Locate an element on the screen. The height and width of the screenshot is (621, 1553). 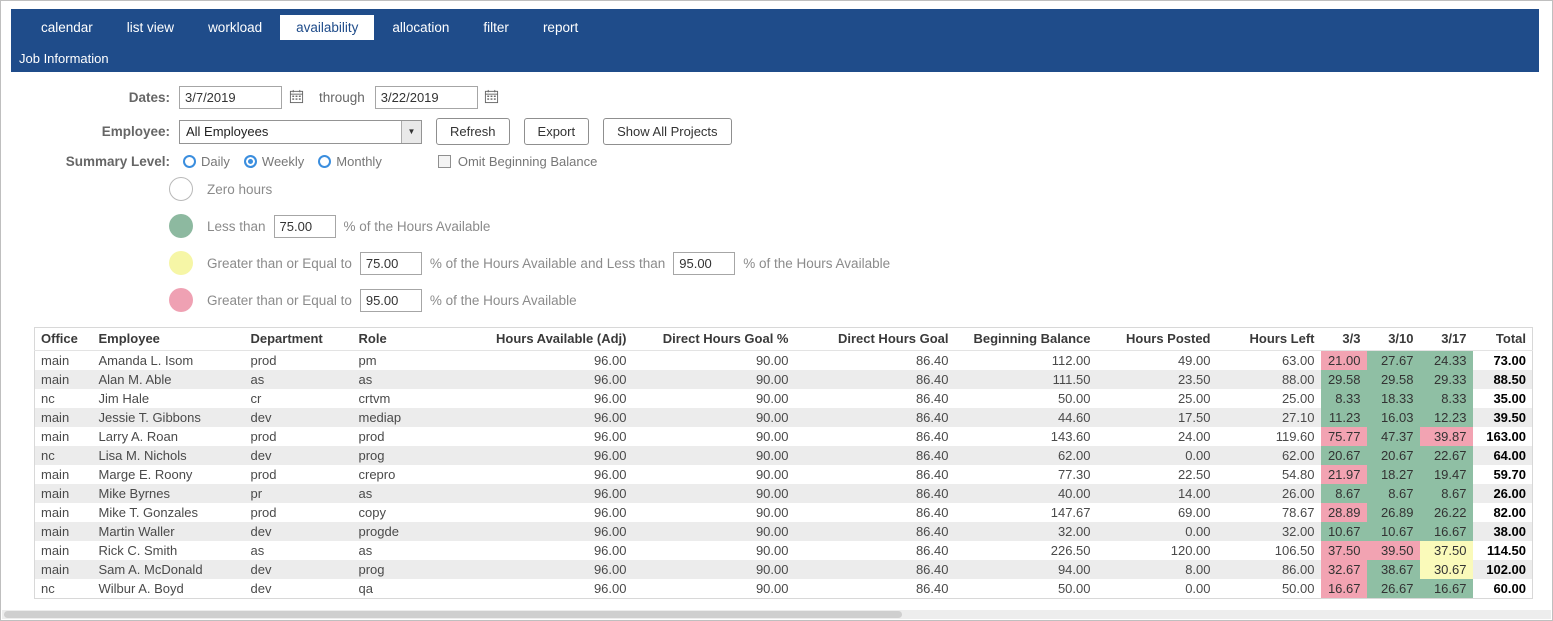
tab-allocation: allocation is located at coordinates (420, 27).